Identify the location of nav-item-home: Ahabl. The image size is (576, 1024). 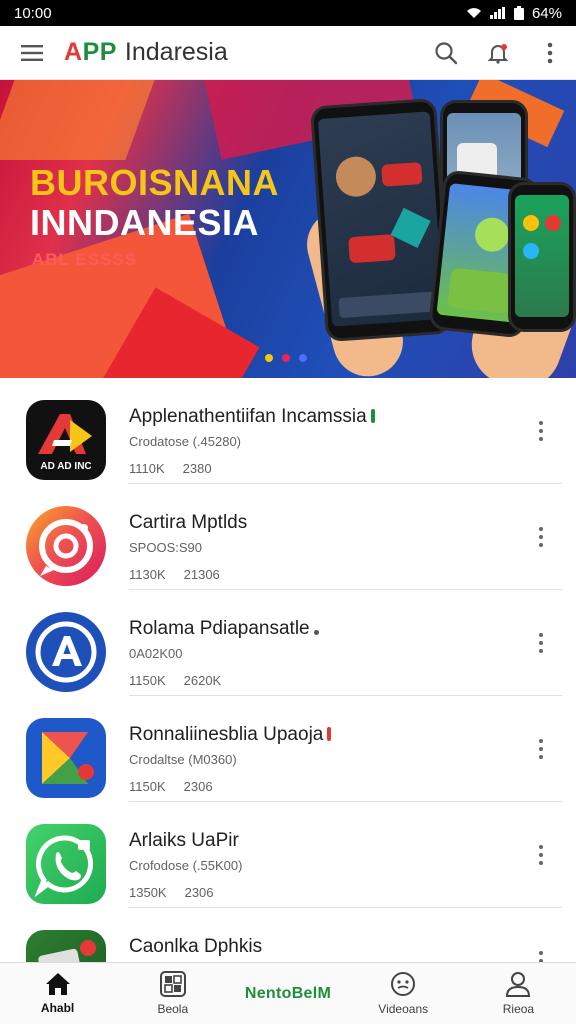
(57, 993).